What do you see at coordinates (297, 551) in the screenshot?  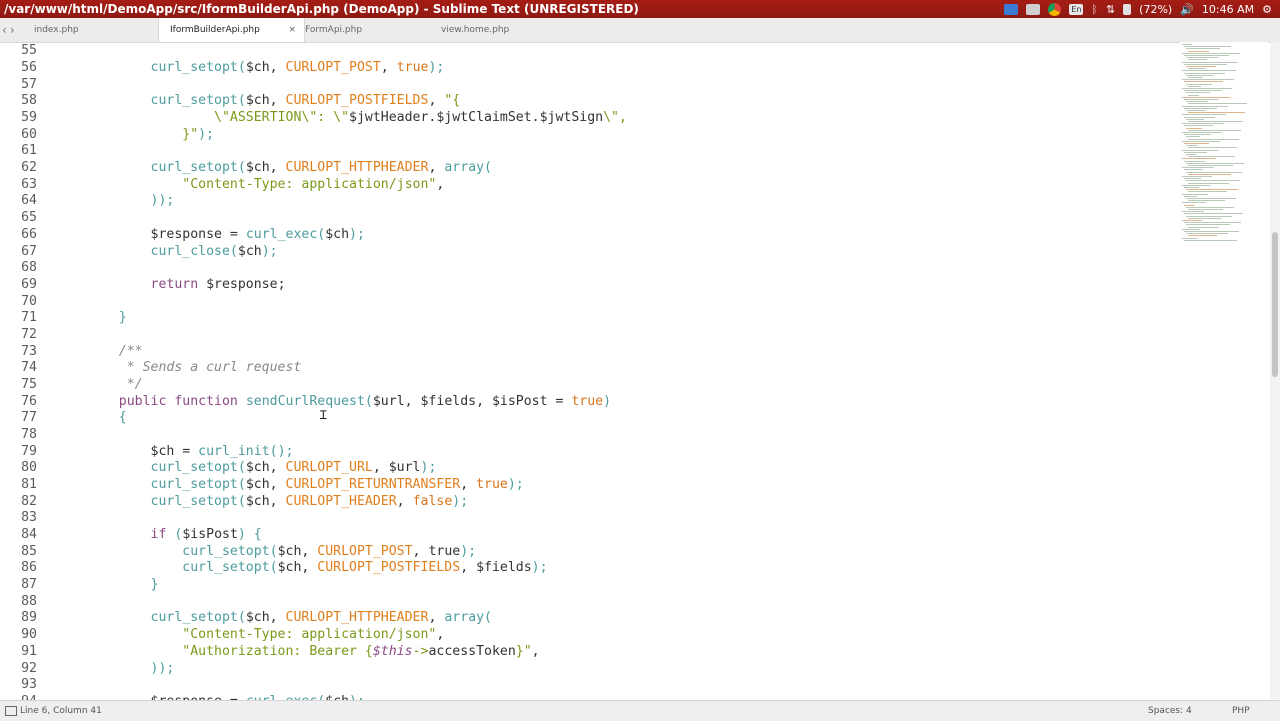 I see `code-token: $ch,` at bounding box center [297, 551].